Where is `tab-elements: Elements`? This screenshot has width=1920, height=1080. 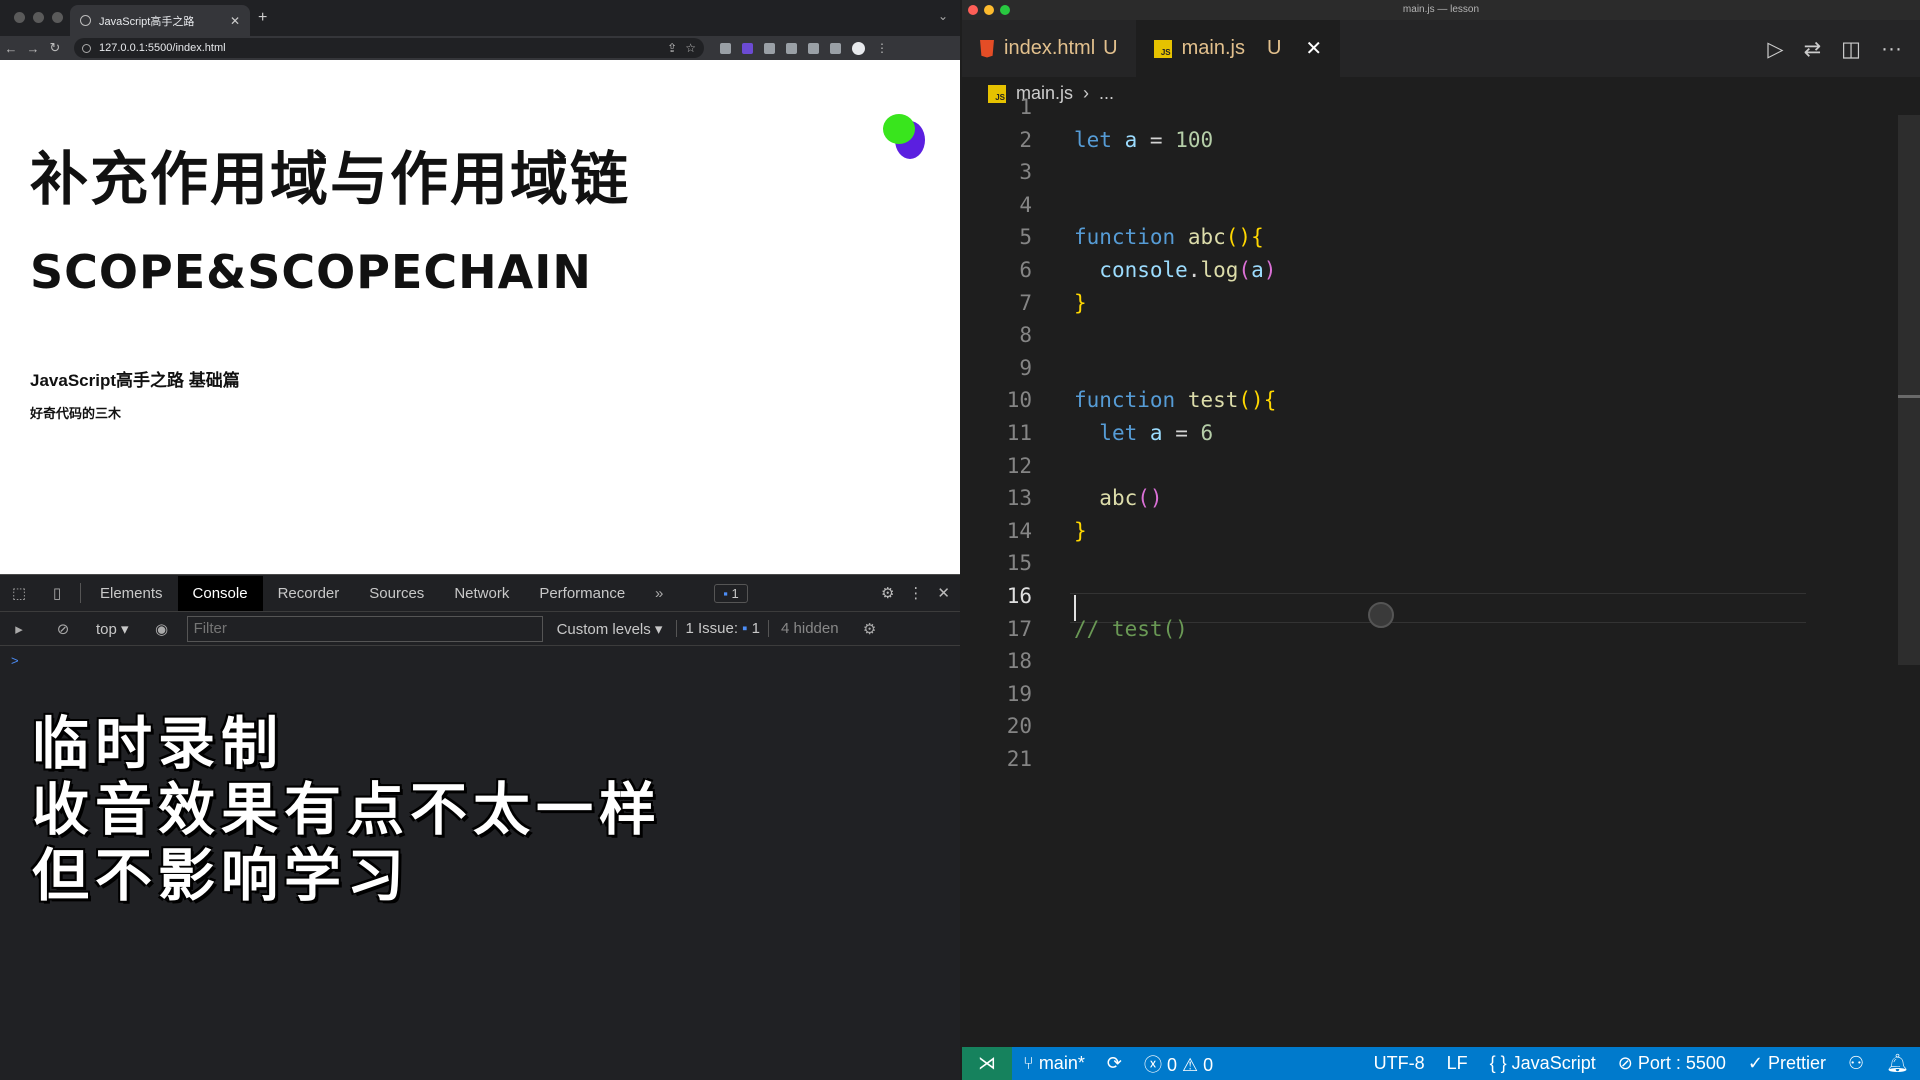 tab-elements: Elements is located at coordinates (131, 593).